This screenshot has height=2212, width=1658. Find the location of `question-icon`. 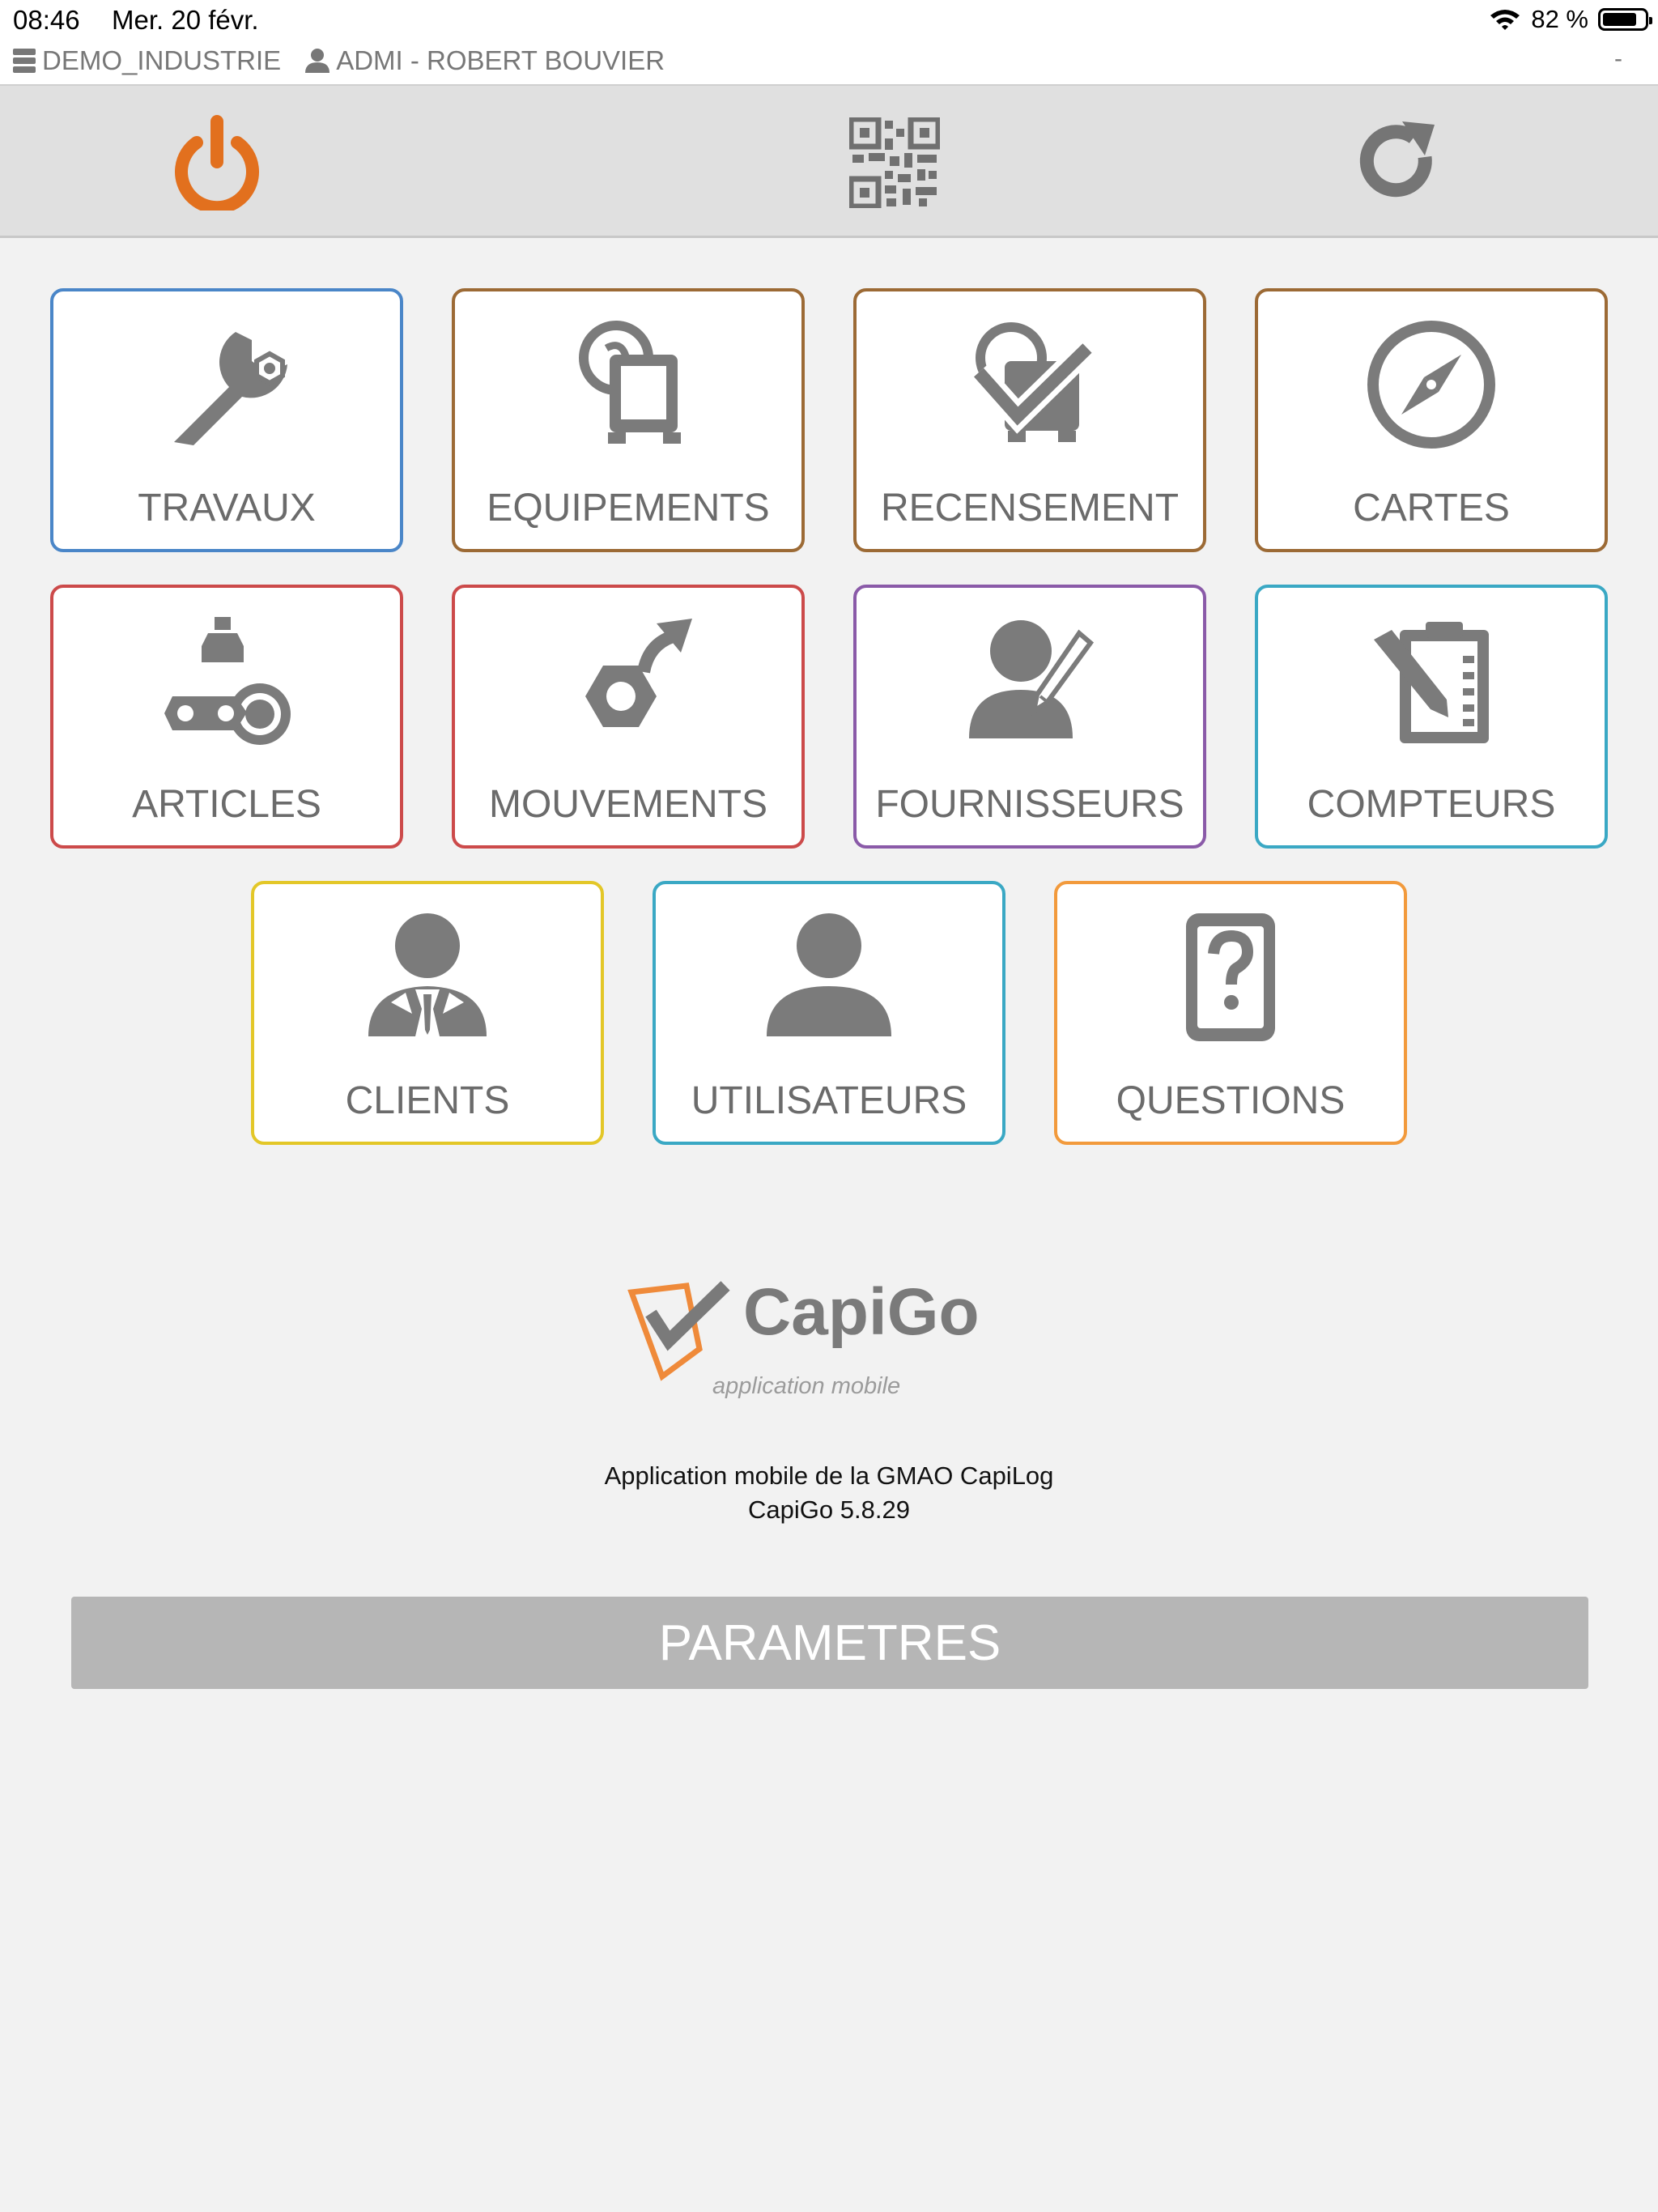

question-icon is located at coordinates (1230, 977).